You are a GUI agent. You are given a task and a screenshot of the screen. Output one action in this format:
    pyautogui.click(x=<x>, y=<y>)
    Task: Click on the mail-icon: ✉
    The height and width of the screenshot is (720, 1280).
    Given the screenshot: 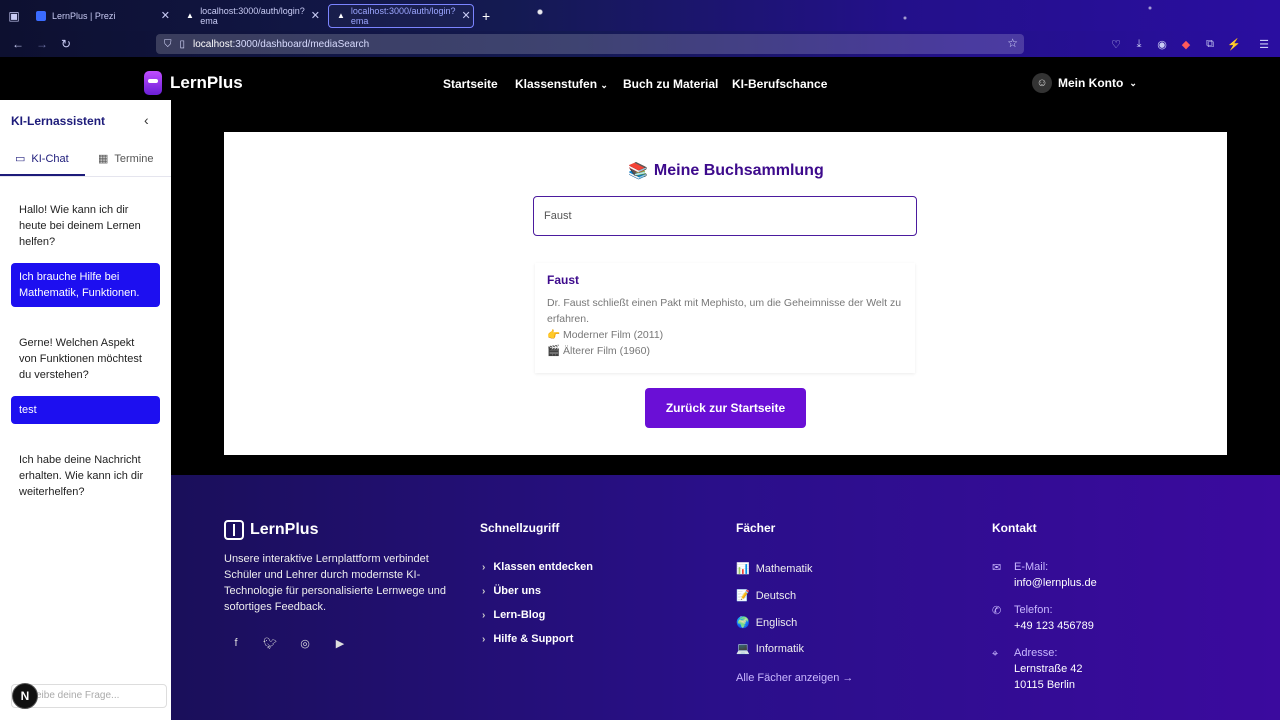 What is the action you would take?
    pyautogui.click(x=997, y=568)
    